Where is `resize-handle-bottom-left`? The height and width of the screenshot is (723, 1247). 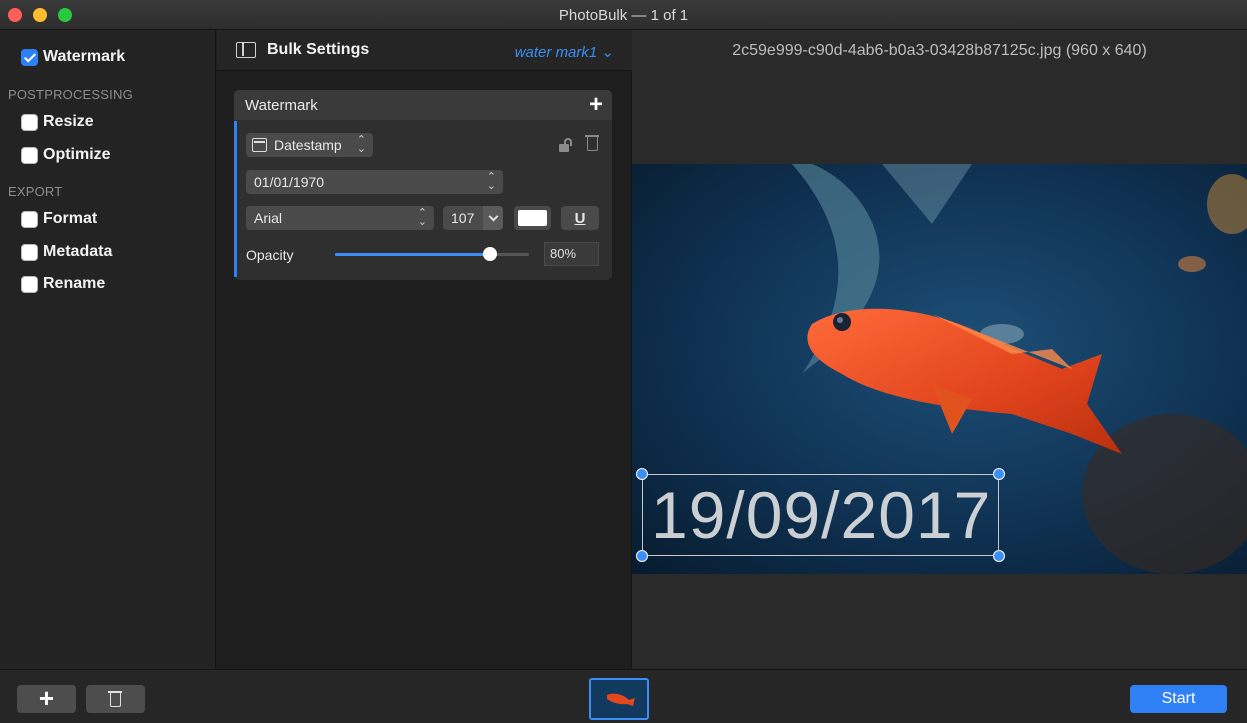
resize-handle-bottom-left is located at coordinates (642, 556).